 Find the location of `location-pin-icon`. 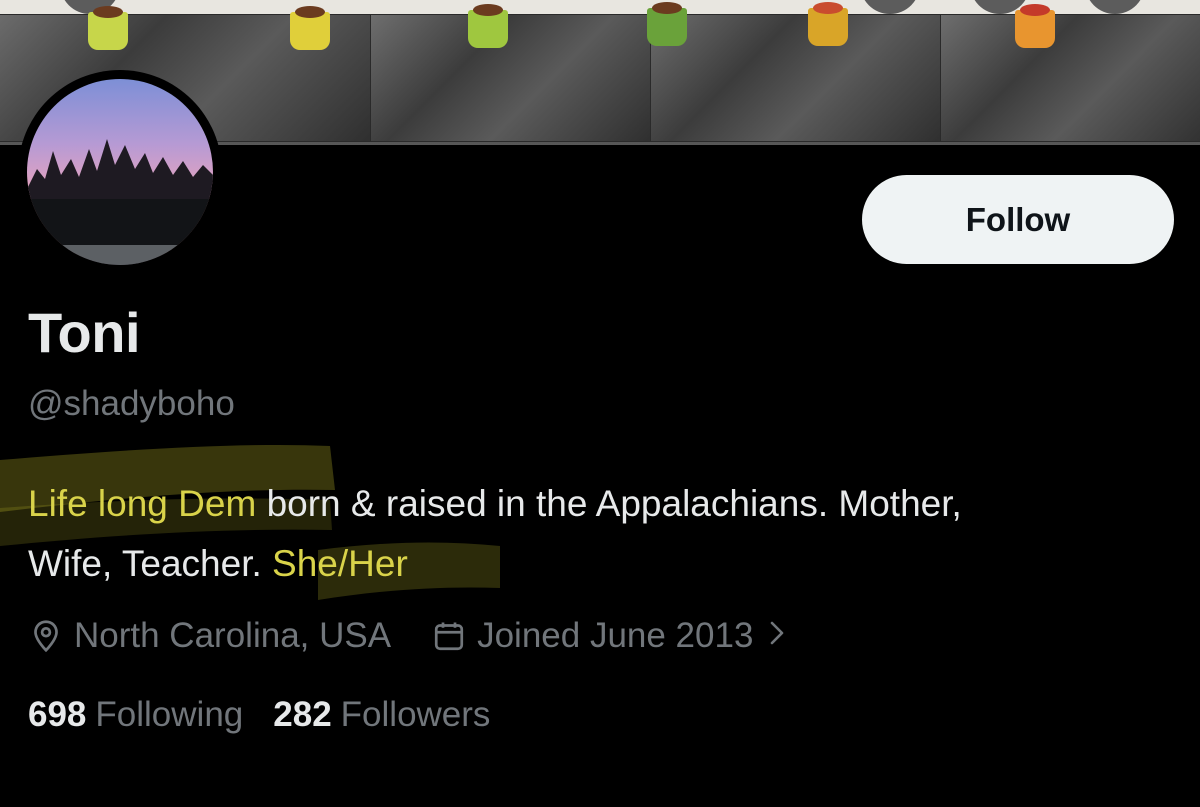

location-pin-icon is located at coordinates (46, 636).